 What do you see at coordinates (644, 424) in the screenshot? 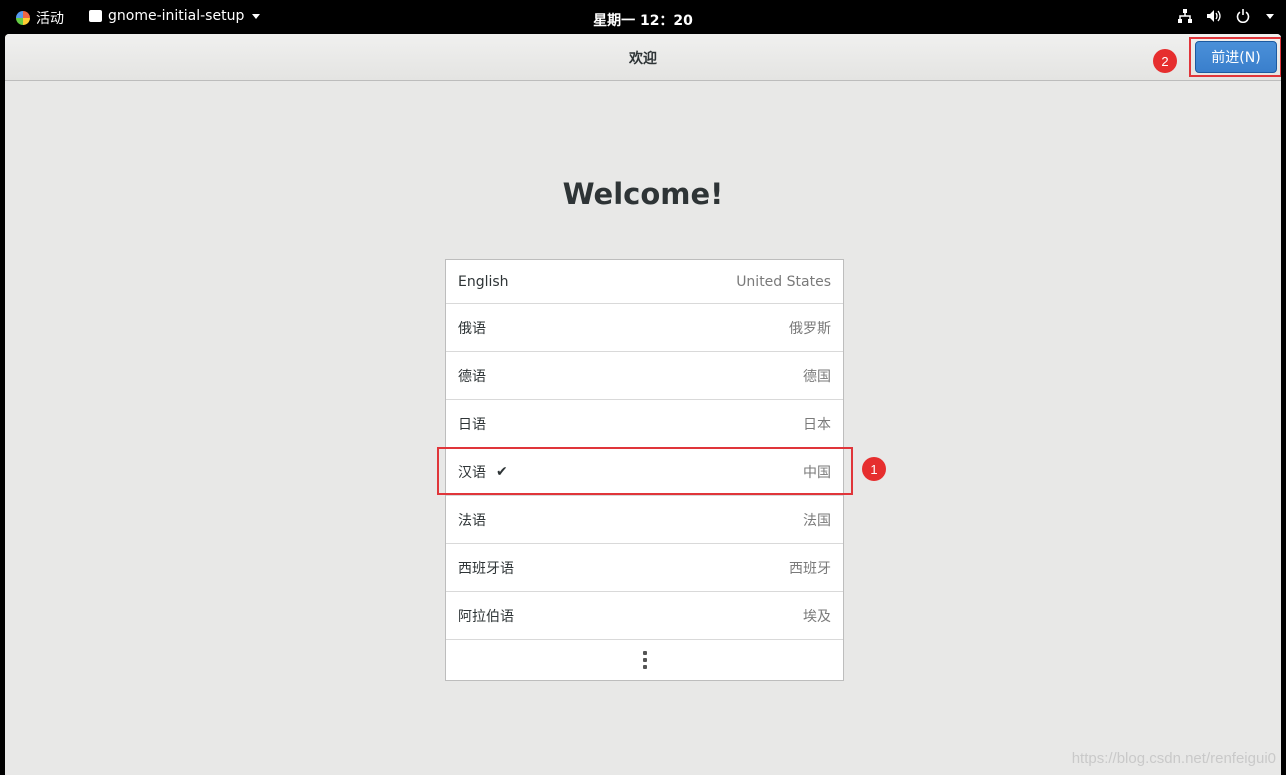
I see `language-row: 日语 日本` at bounding box center [644, 424].